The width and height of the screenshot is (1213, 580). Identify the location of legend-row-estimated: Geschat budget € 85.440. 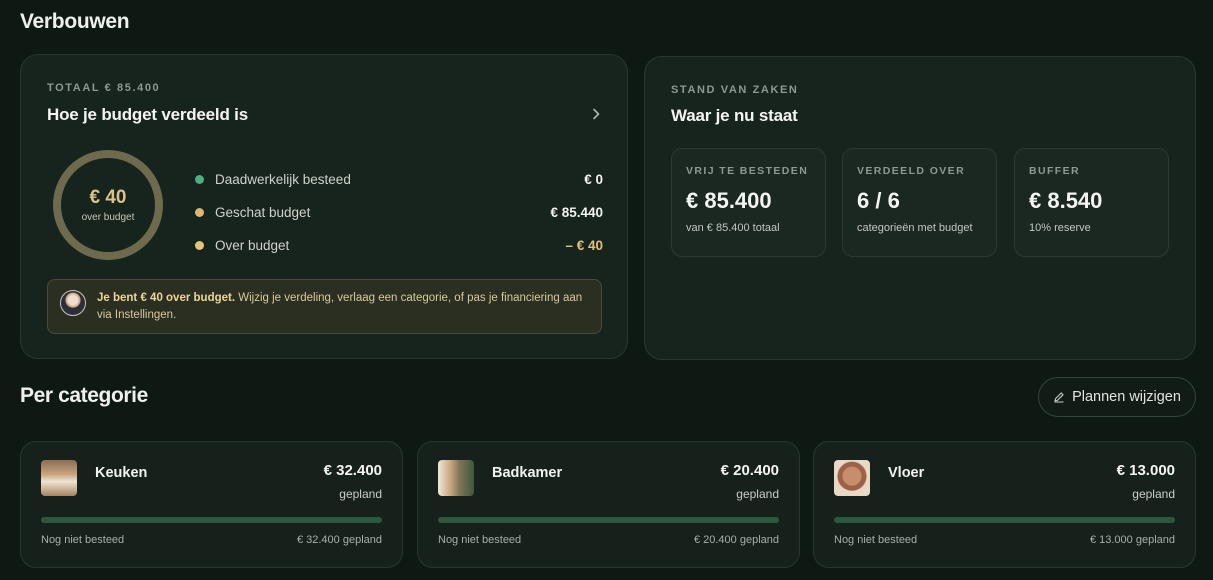
(399, 212).